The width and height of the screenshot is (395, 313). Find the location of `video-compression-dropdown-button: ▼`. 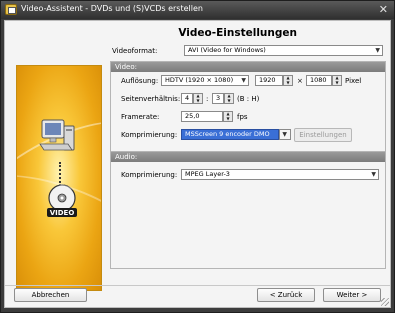

video-compression-dropdown-button: ▼ is located at coordinates (285, 134).